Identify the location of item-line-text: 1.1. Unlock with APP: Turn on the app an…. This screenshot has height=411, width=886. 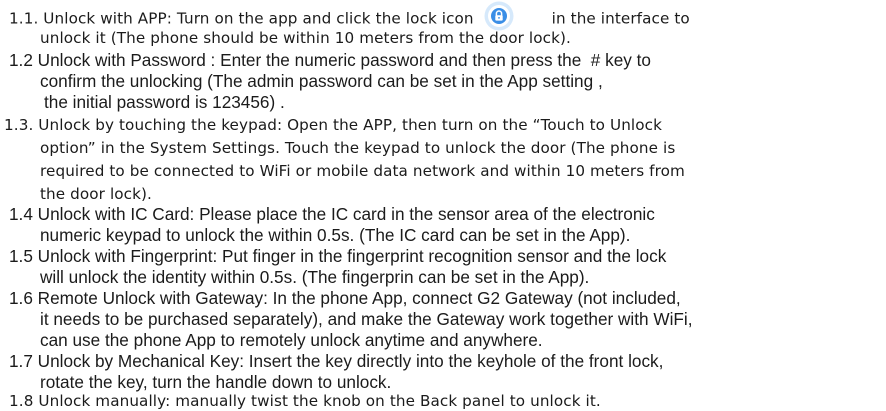
(241, 18).